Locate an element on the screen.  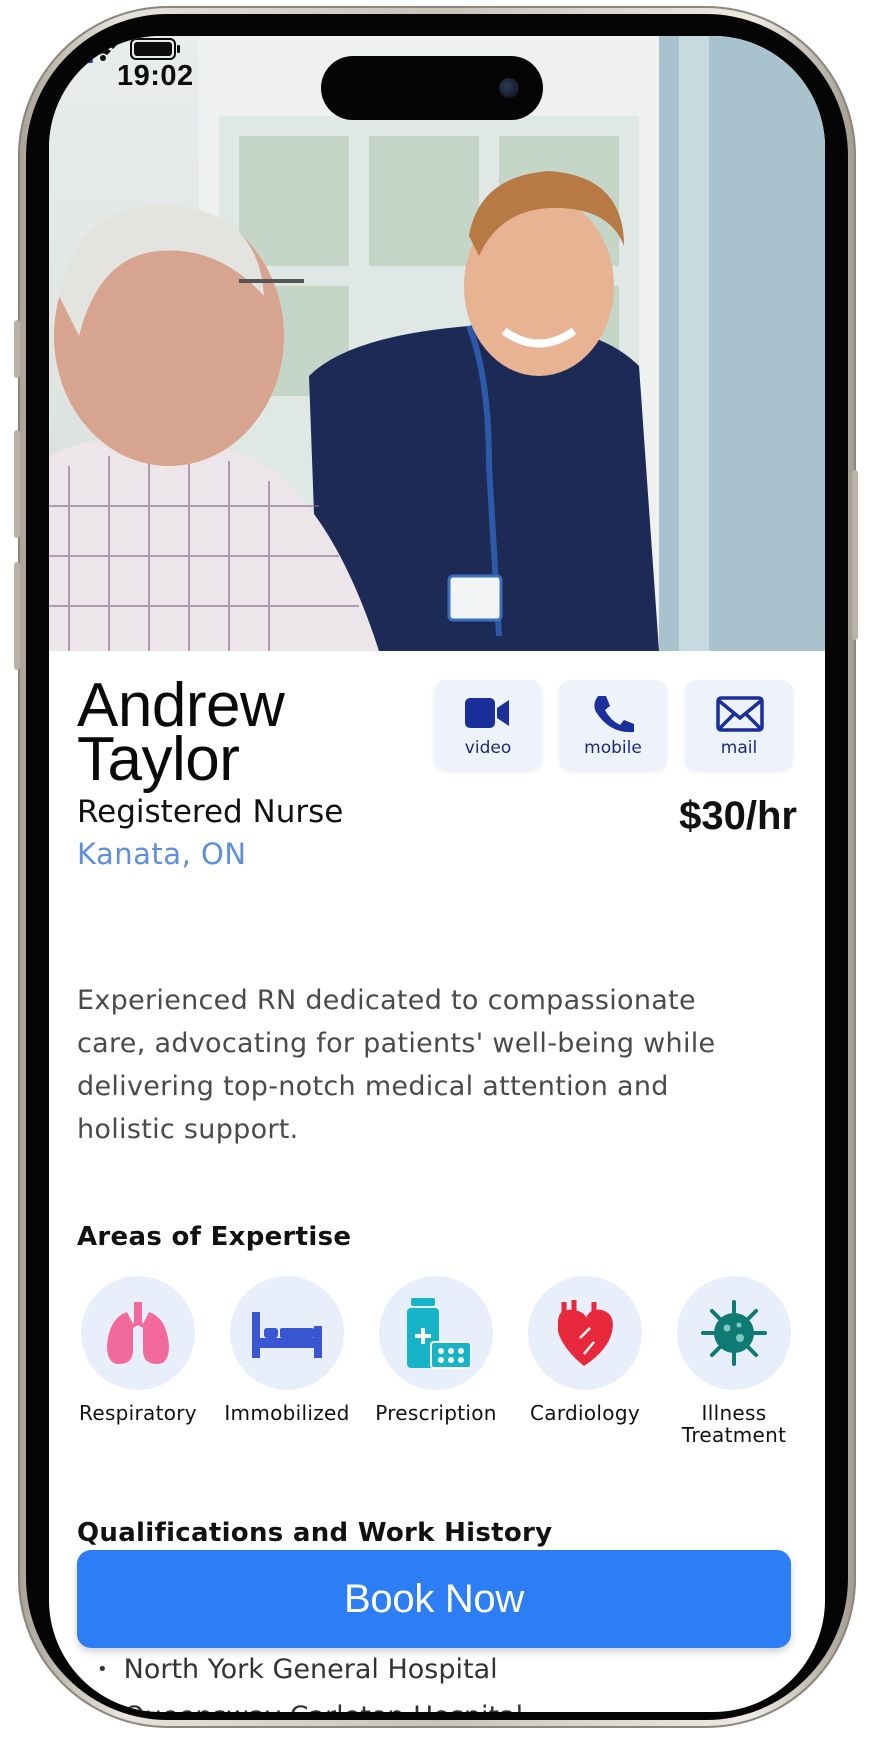
expertise-title: Areas of Expertise is located at coordinates (214, 1237).